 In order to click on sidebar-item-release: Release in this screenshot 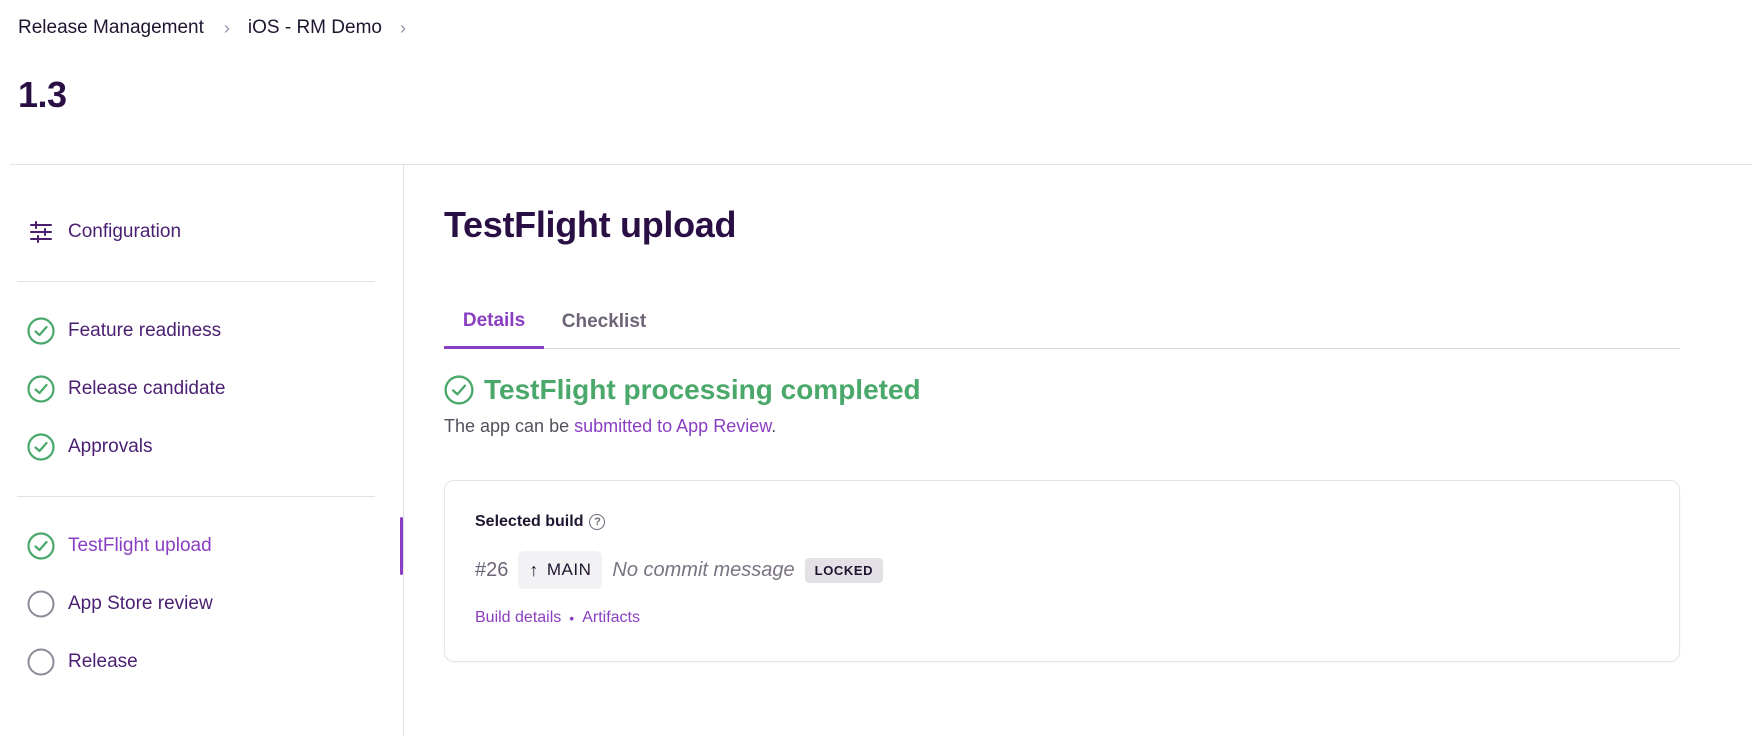, I will do `click(82, 662)`.